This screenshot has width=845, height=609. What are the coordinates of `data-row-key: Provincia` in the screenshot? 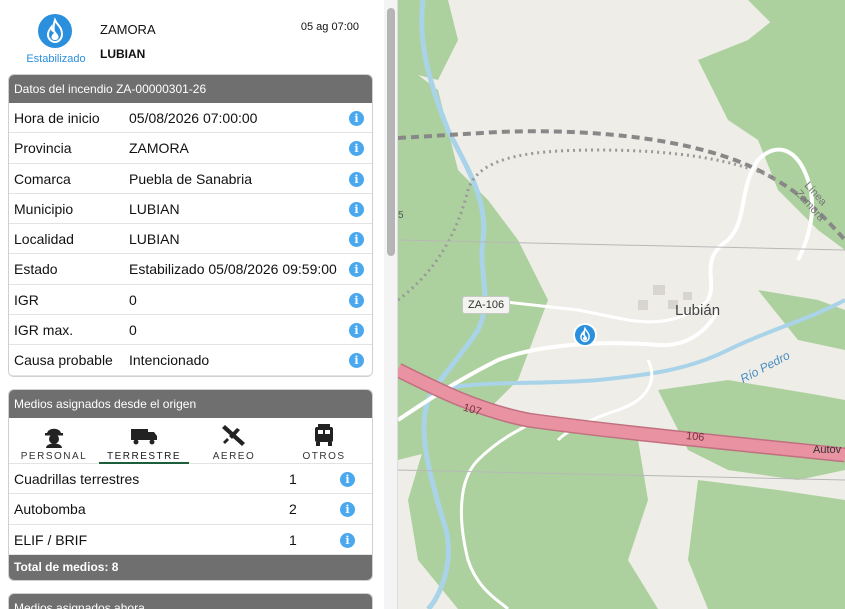 It's located at (43, 148).